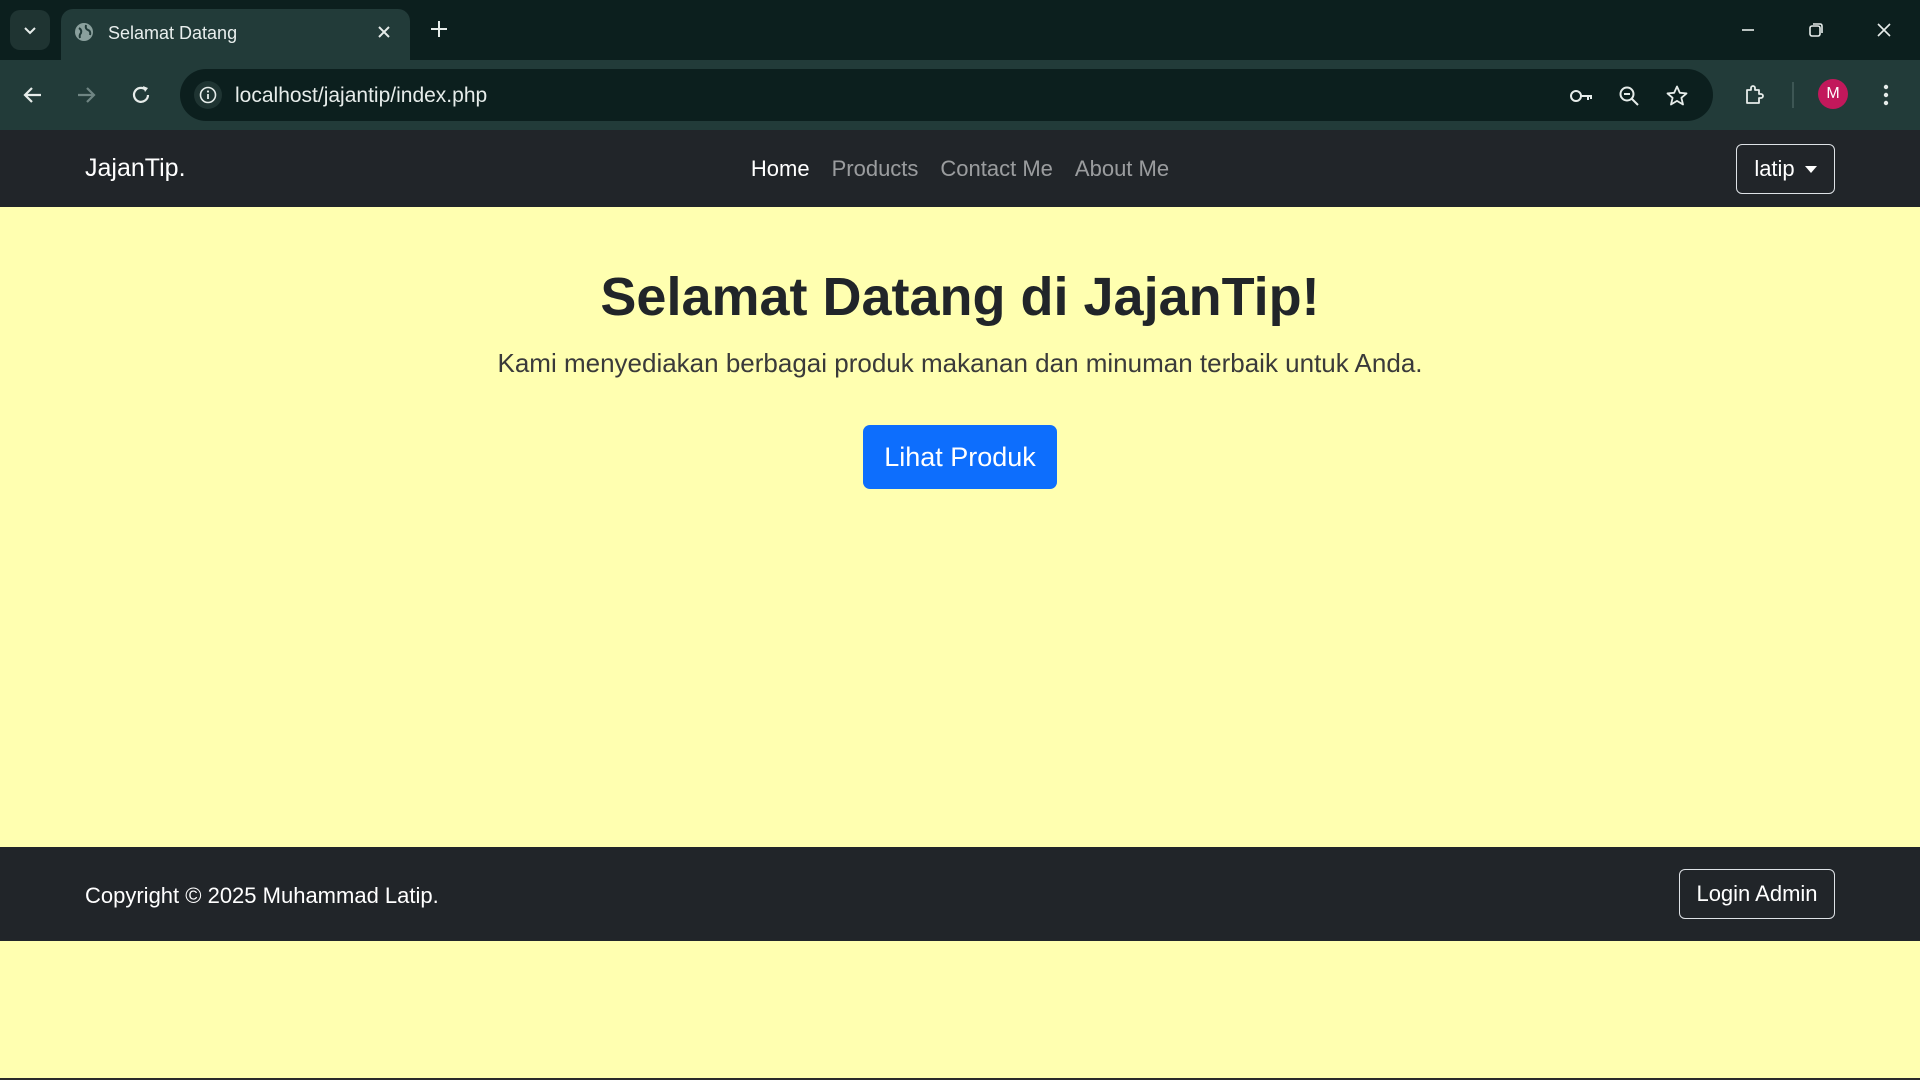 This screenshot has width=1920, height=1080. Describe the element at coordinates (1884, 30) in the screenshot. I see `window-close-icon` at that location.